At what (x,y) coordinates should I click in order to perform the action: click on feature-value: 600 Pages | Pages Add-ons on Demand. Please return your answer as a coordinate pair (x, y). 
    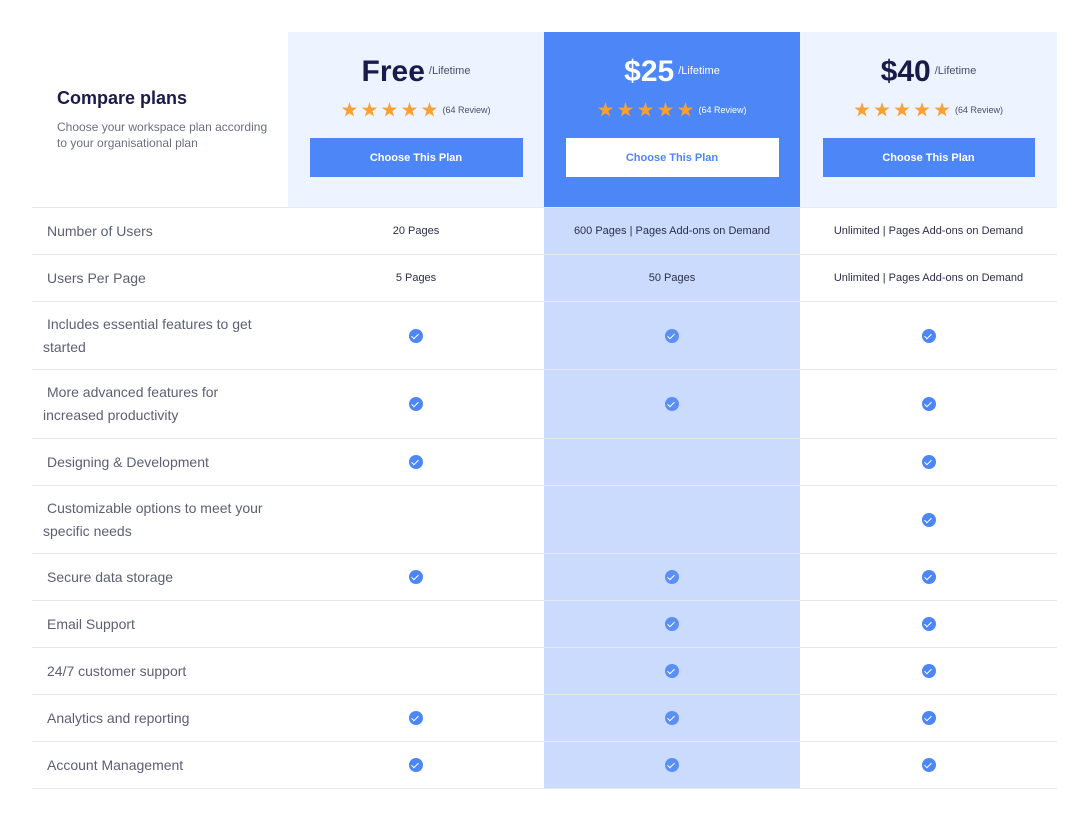
    Looking at the image, I should click on (672, 231).